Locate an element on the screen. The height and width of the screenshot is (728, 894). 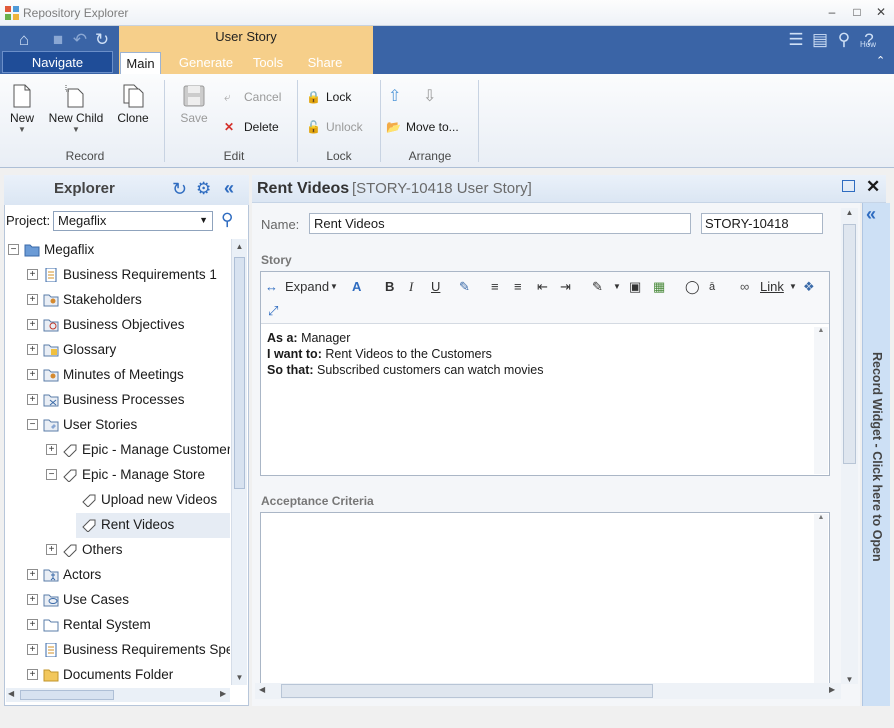
tree-item-business-requirements: + Business Requirements 1 is located at coordinates (118, 275).